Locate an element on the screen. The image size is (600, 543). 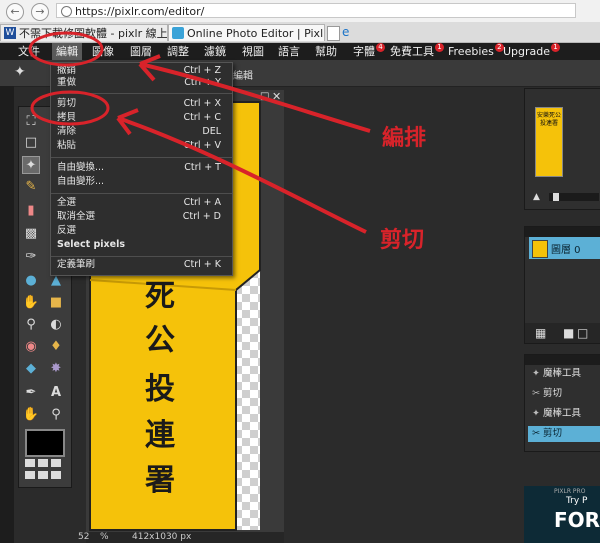
annotation-circle-cut is located at coordinates (70, 108).